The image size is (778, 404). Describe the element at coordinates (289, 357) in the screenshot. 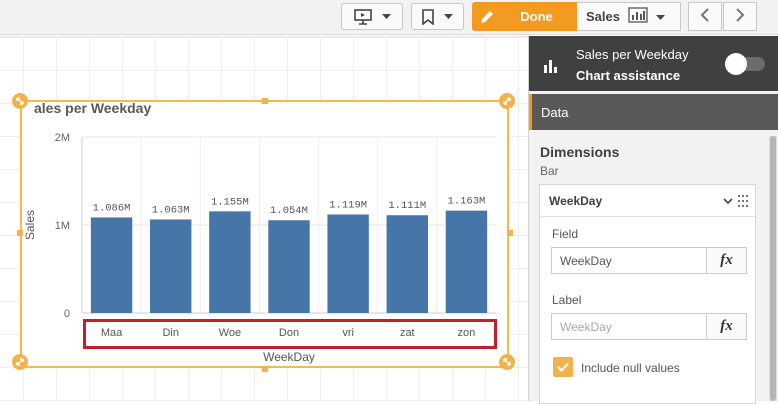

I see `x-axis-title: WeekDay` at that location.